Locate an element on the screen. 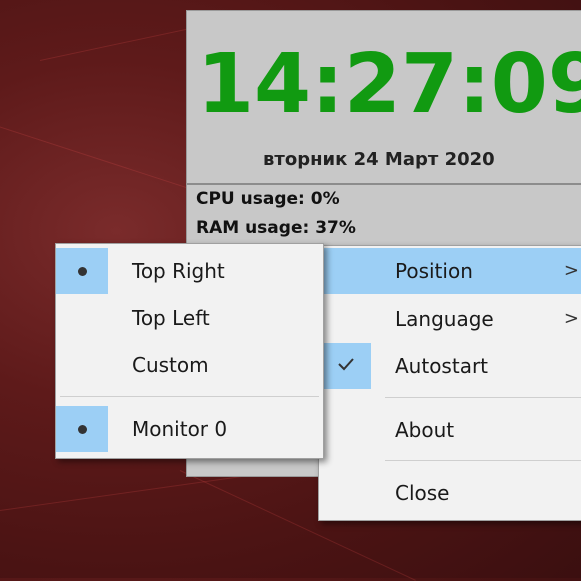  menu-item-autostart: Autostart is located at coordinates (450, 366).